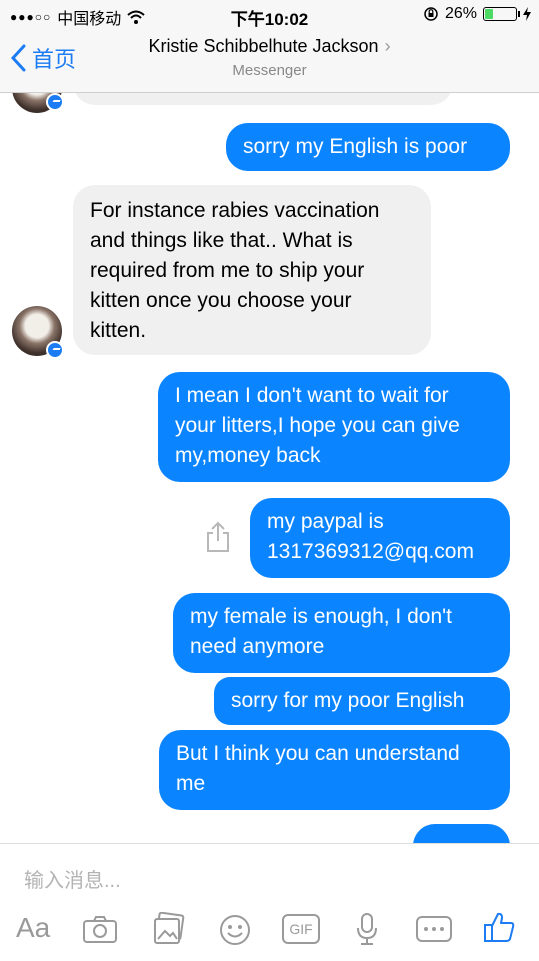 The width and height of the screenshot is (539, 961). Describe the element at coordinates (191, 783) in the screenshot. I see `message-line: me` at that location.